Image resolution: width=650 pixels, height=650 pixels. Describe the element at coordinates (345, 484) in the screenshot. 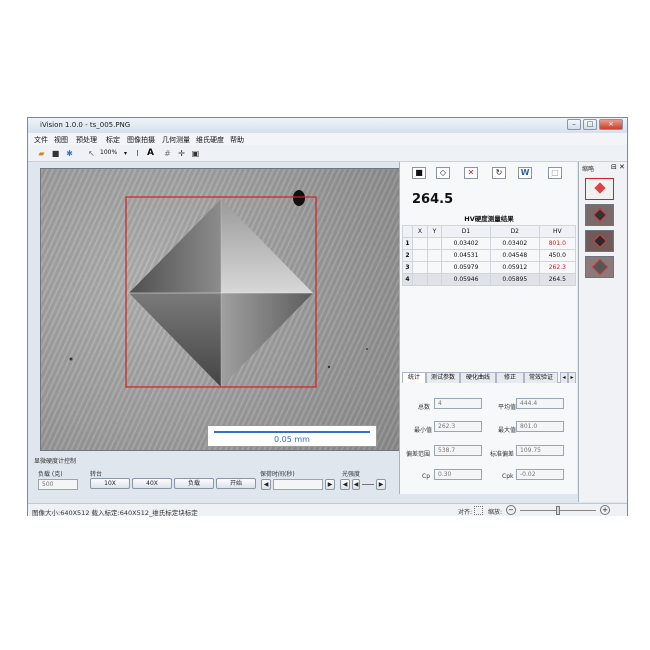

I see `light-decrease-button: ◀` at that location.